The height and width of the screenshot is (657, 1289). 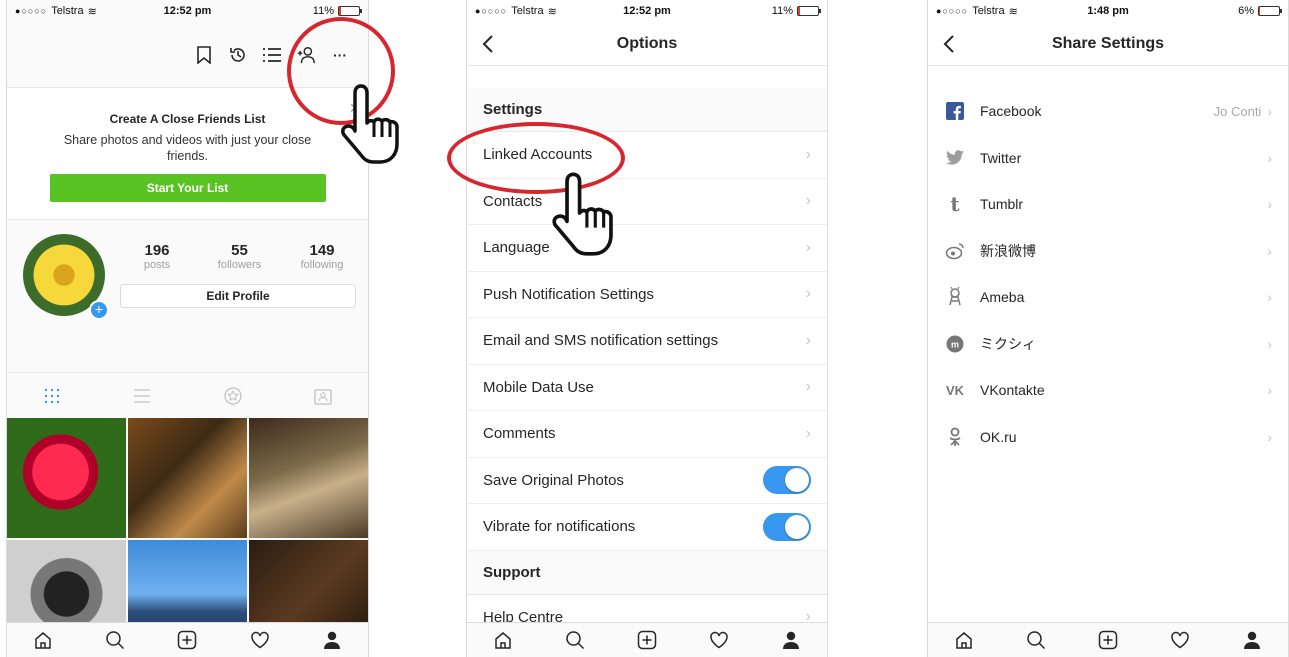 I want to click on vk-icon: VK, so click(x=955, y=390).